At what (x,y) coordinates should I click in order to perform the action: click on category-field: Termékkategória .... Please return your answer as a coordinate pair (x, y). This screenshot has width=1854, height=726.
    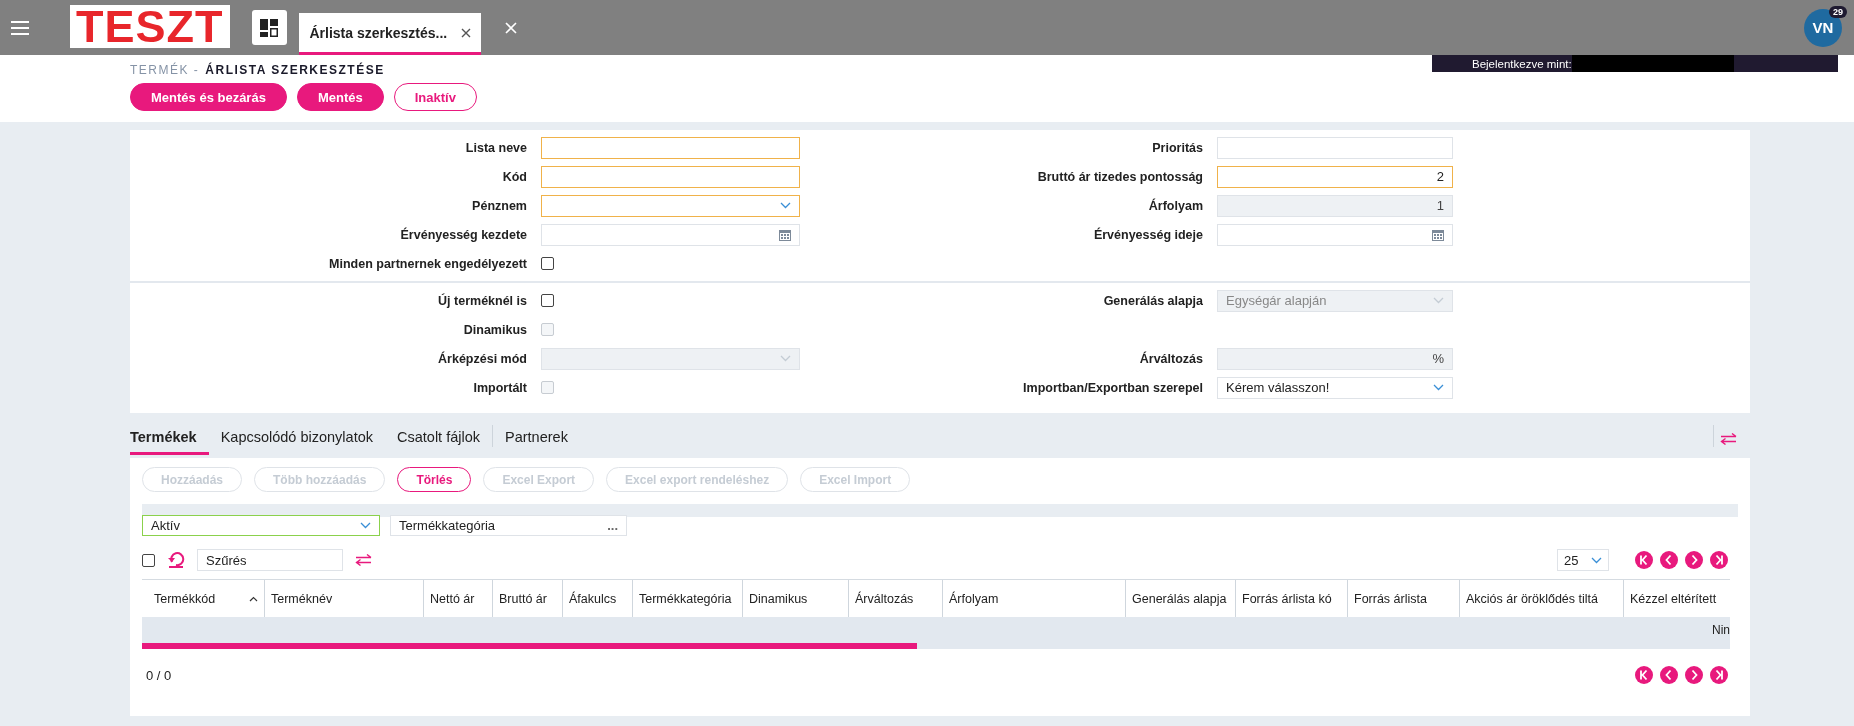
    Looking at the image, I should click on (508, 525).